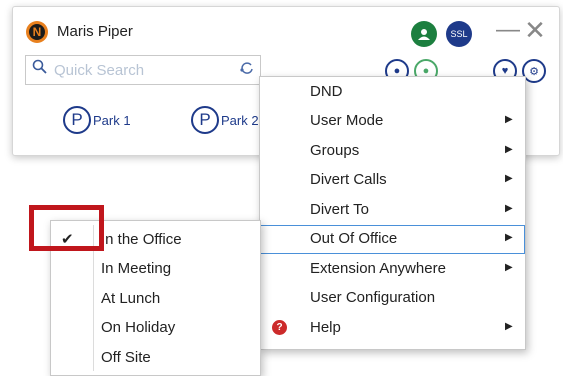 This screenshot has height=376, width=563. I want to click on menu-item-dnd: DND, so click(392, 92).